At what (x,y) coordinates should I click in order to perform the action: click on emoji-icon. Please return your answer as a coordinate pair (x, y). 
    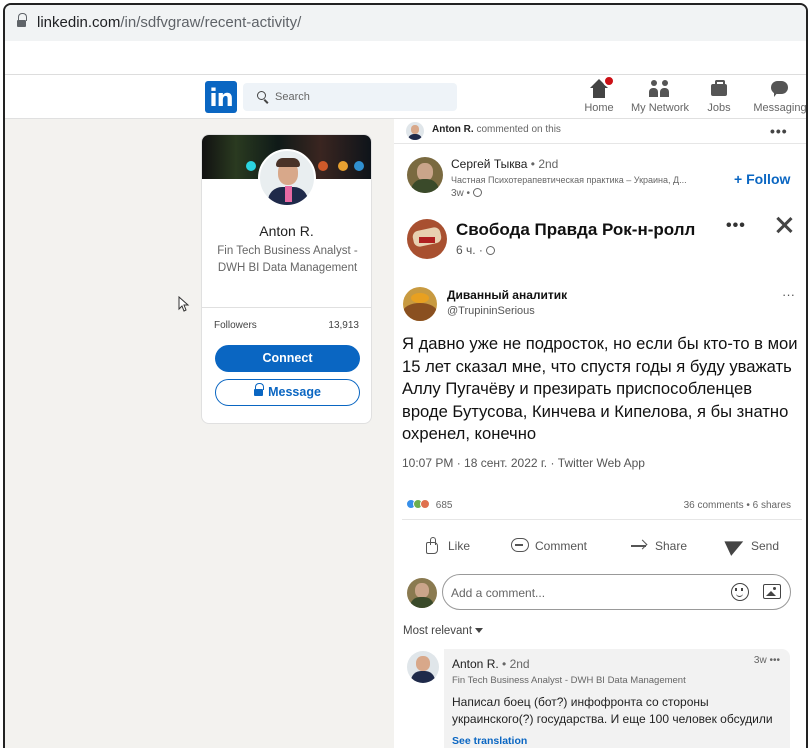
    Looking at the image, I should click on (740, 592).